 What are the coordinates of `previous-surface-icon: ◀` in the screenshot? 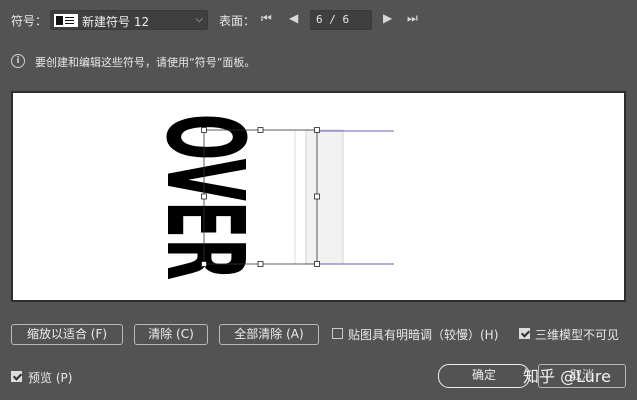 It's located at (293, 18).